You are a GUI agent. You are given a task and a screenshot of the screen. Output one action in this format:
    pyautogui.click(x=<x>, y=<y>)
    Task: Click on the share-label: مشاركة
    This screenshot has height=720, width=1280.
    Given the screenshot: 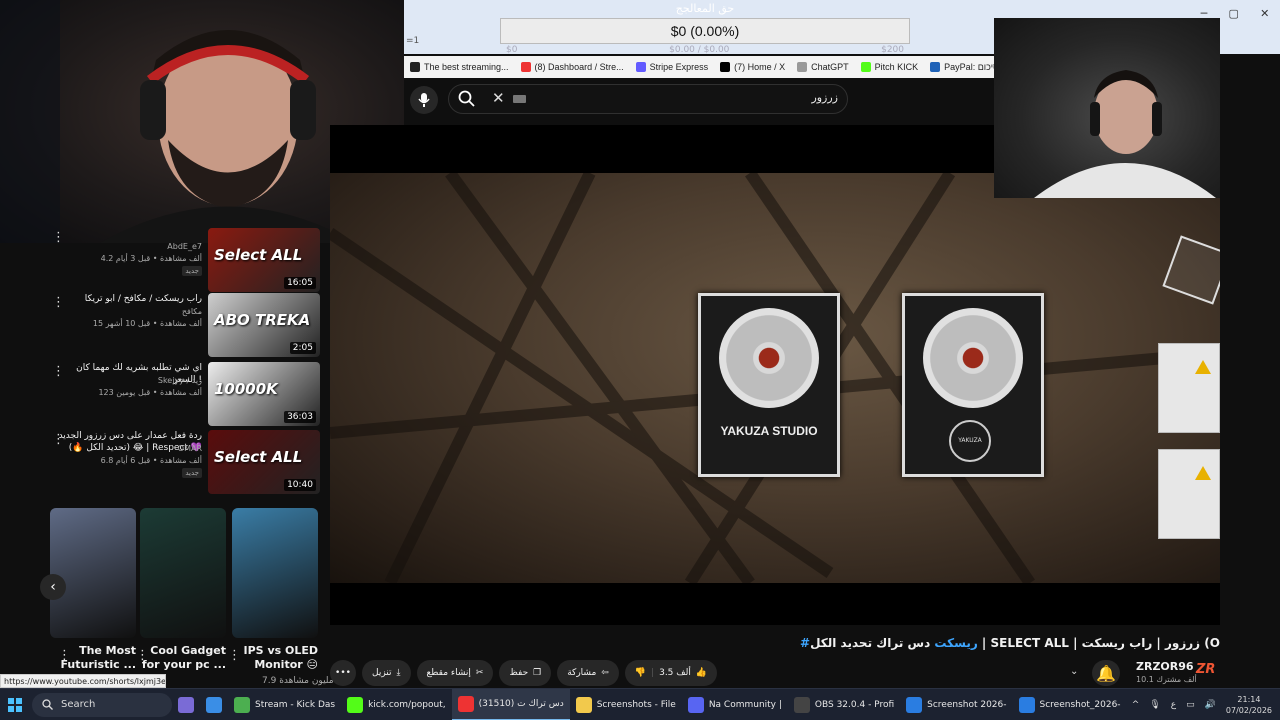 What is the action you would take?
    pyautogui.click(x=582, y=673)
    